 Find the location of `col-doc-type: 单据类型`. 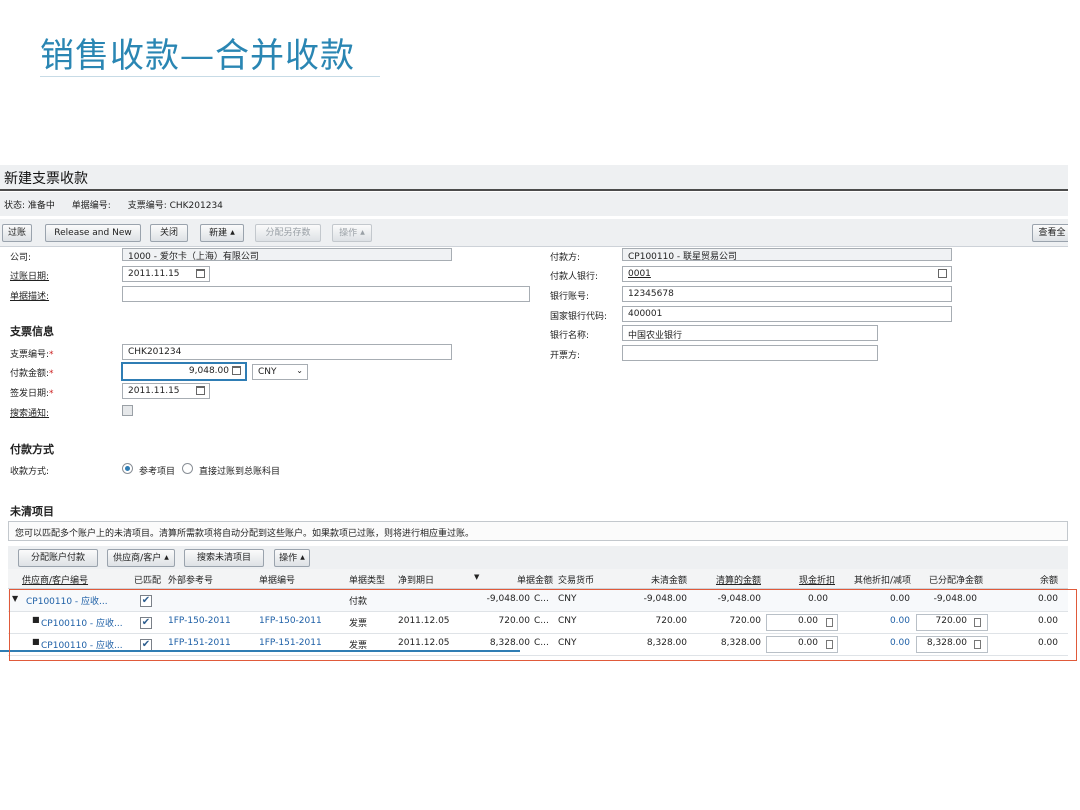

col-doc-type: 单据类型 is located at coordinates (367, 579).